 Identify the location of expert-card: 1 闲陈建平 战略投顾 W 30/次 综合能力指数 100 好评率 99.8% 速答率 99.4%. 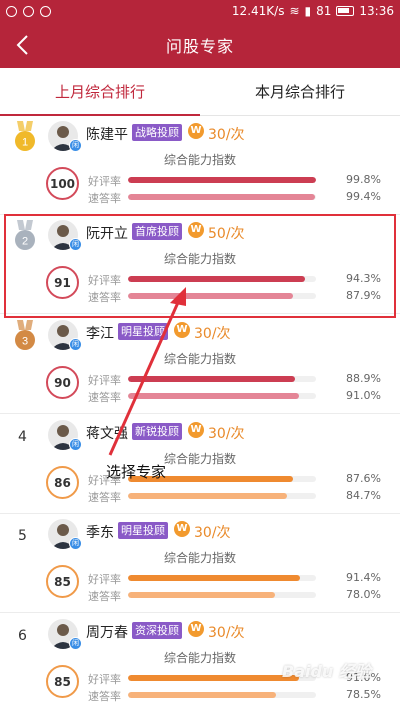
(200, 165).